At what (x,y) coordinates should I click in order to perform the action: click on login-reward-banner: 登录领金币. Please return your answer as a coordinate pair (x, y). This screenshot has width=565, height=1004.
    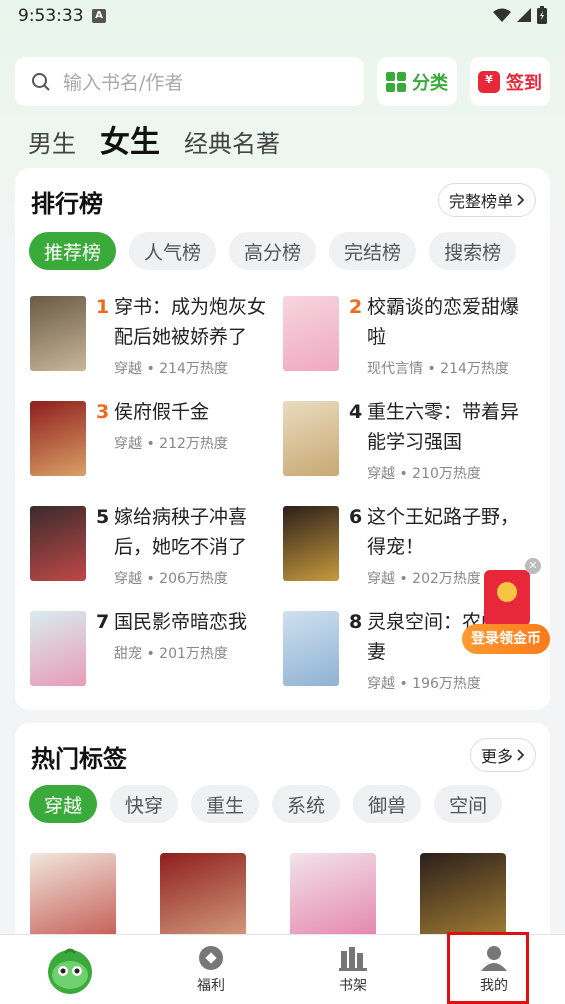
    Looking at the image, I should click on (507, 610).